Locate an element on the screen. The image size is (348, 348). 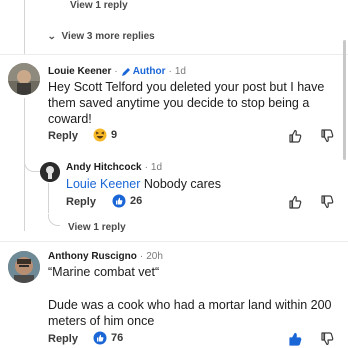
reaction-count-value: 9 is located at coordinates (114, 135).